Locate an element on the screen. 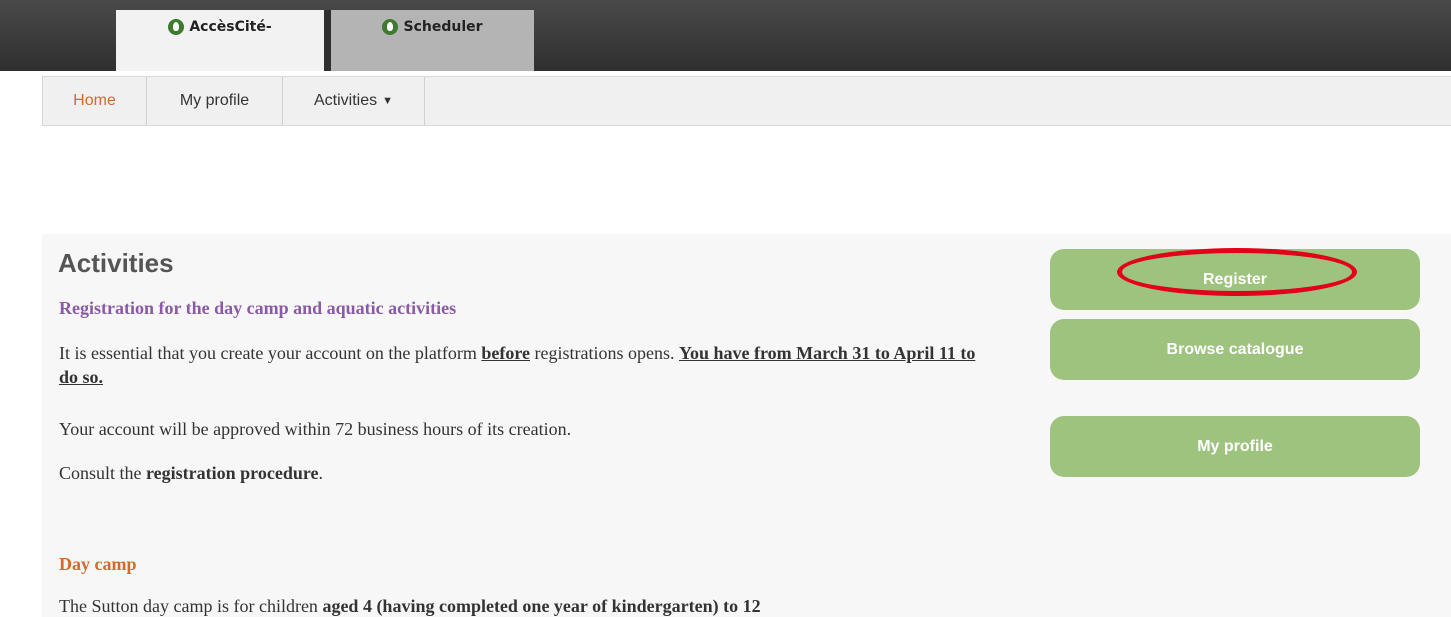 This screenshot has width=1451, height=617. nav-activities-label: Activities is located at coordinates (345, 100).